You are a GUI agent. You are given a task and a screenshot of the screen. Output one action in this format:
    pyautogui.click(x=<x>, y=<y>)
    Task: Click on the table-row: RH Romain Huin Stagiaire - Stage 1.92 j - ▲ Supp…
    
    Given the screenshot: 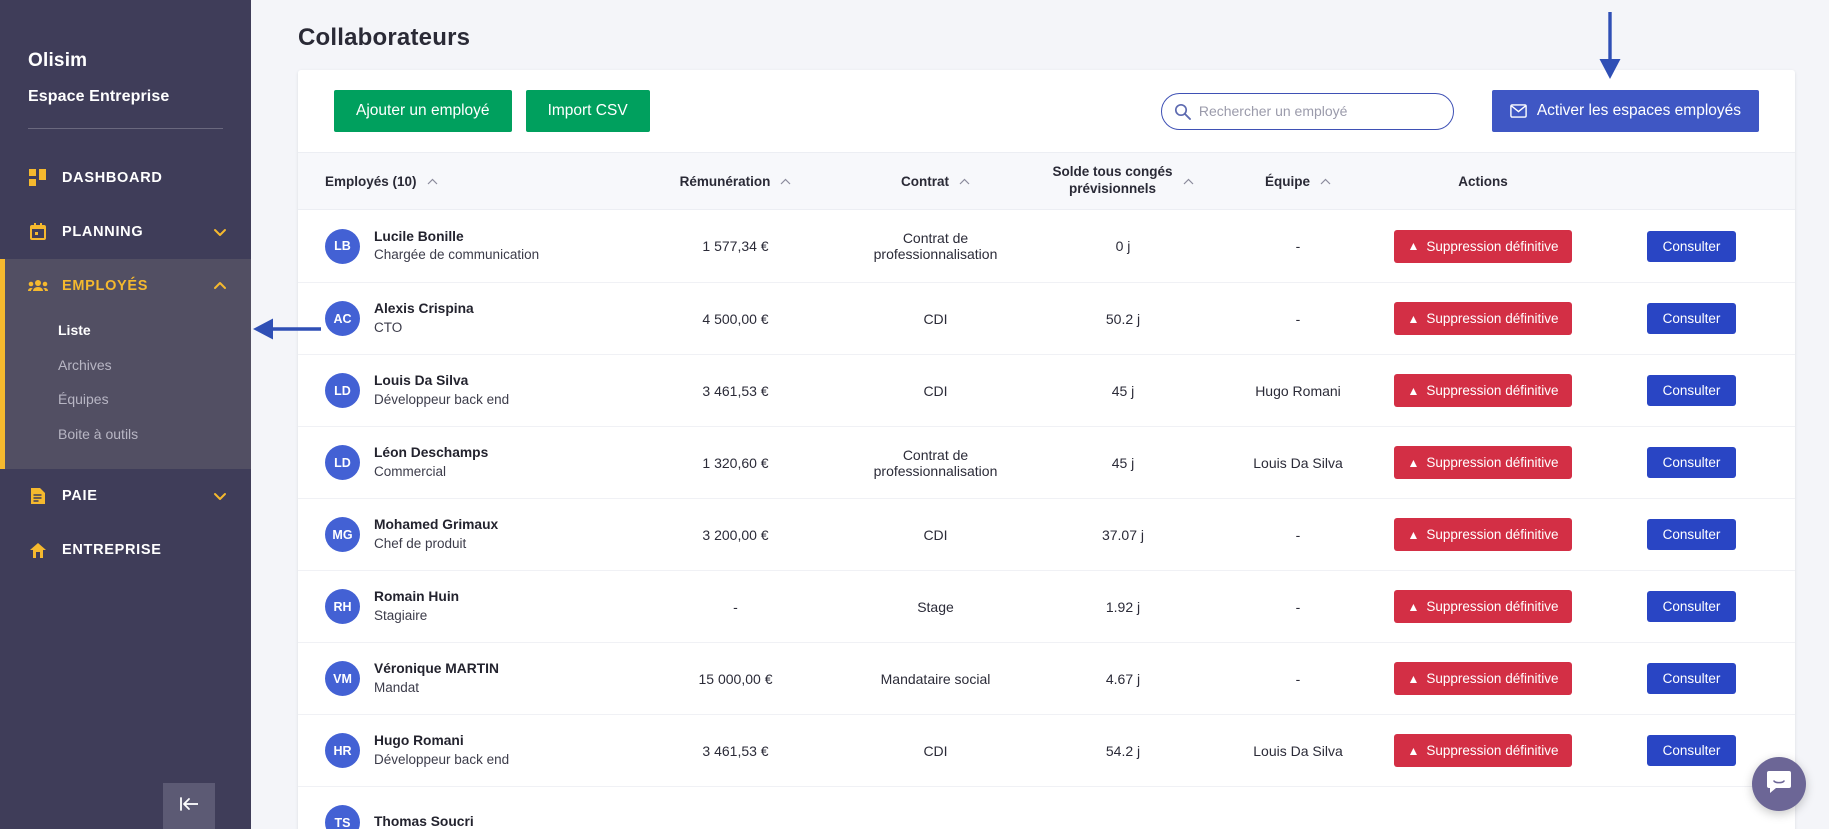 What is the action you would take?
    pyautogui.click(x=1046, y=606)
    